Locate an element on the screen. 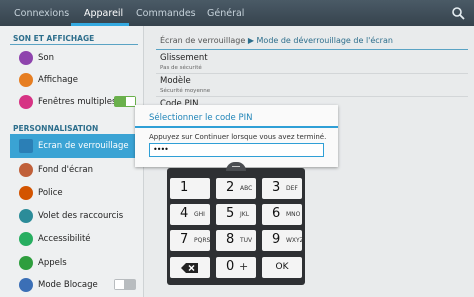  breadcrumb-arrow-icon: ▶ is located at coordinates (250, 40).